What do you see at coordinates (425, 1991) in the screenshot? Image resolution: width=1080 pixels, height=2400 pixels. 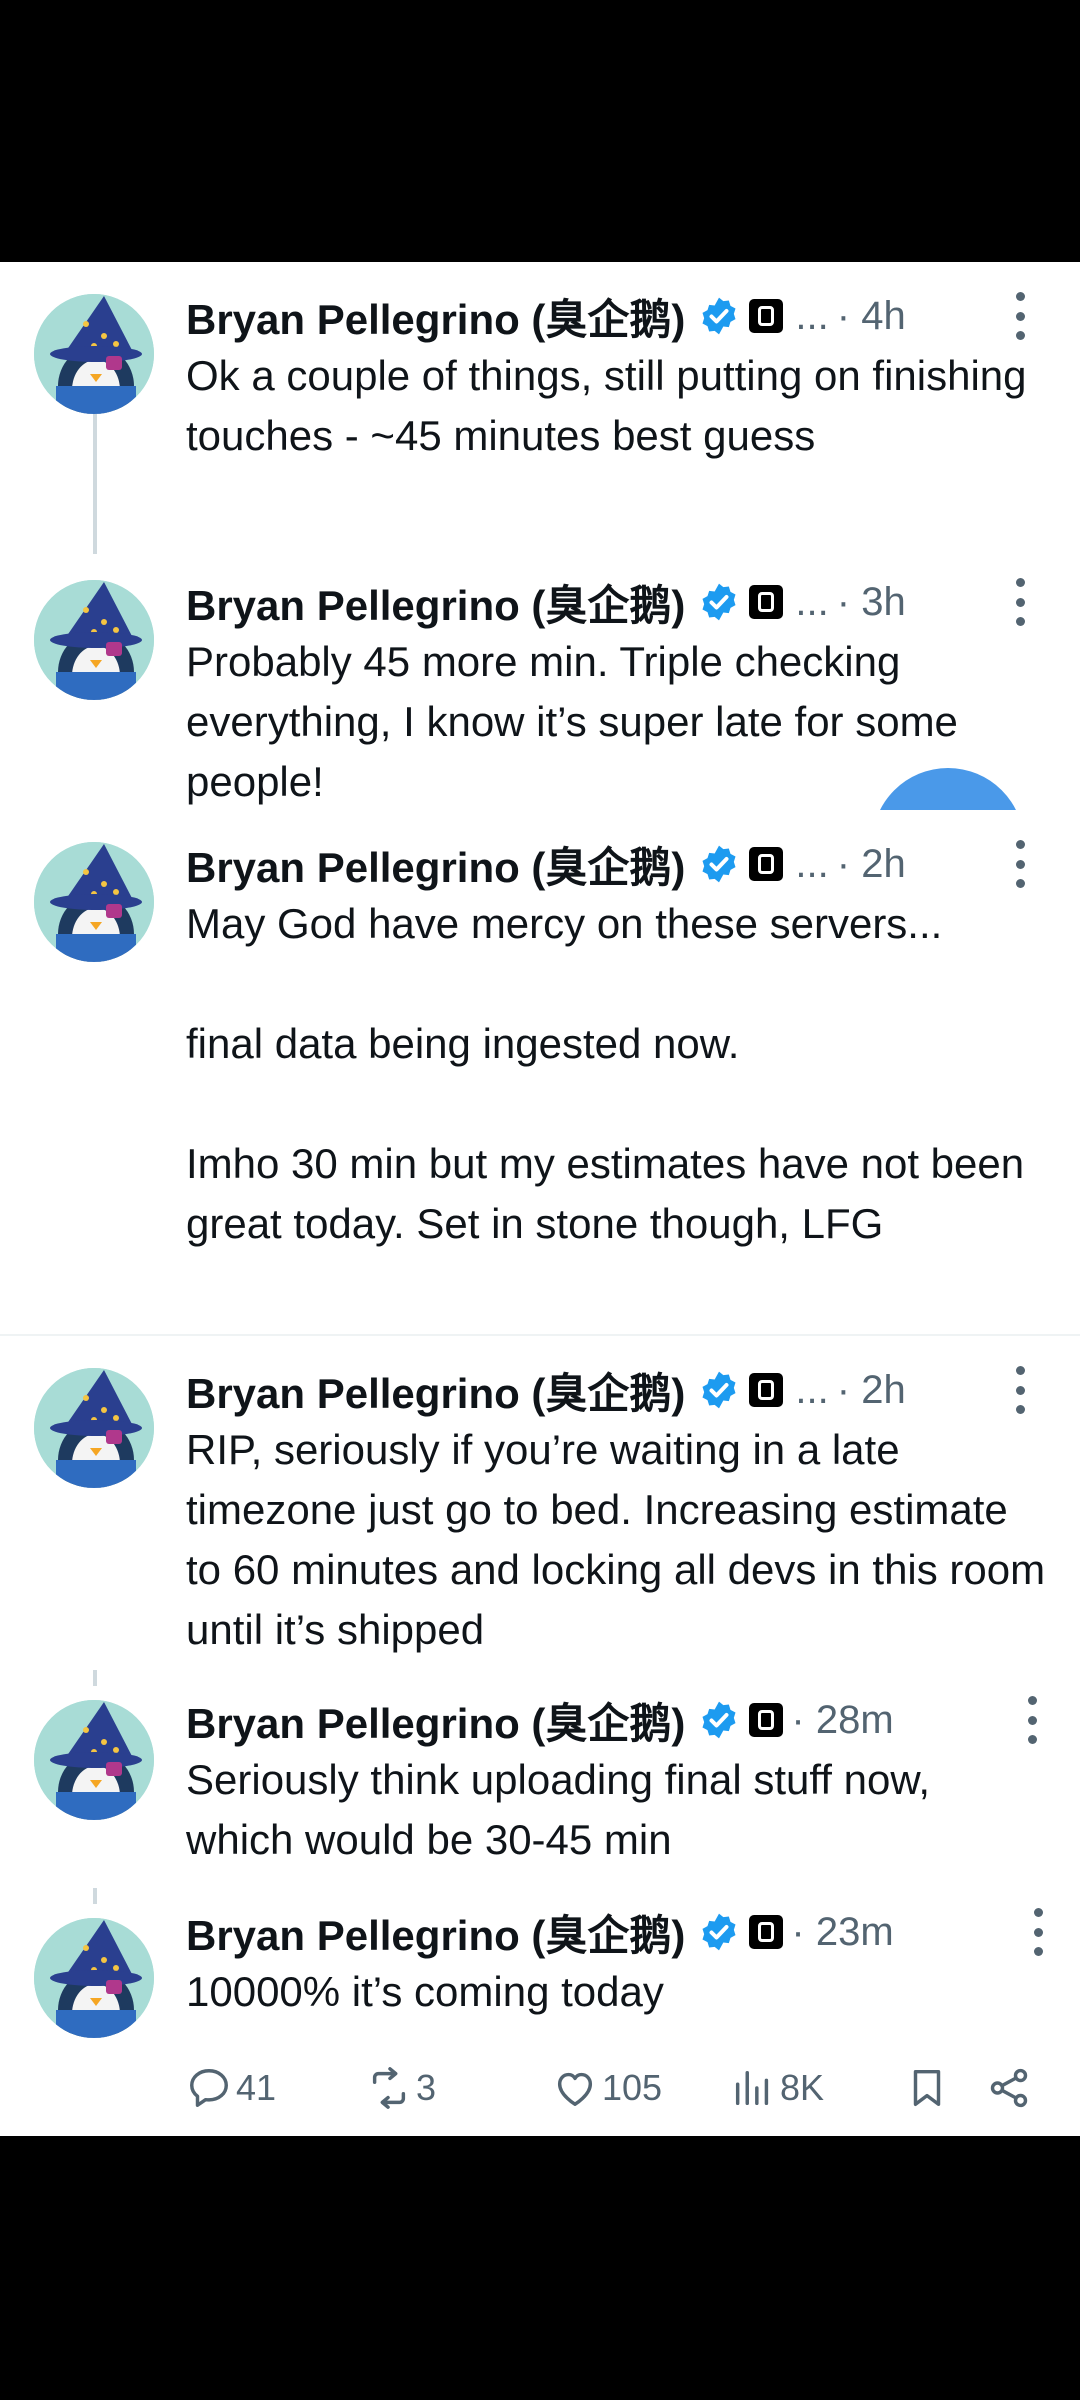 I see `tweet-text: 10000% it’s coming today` at bounding box center [425, 1991].